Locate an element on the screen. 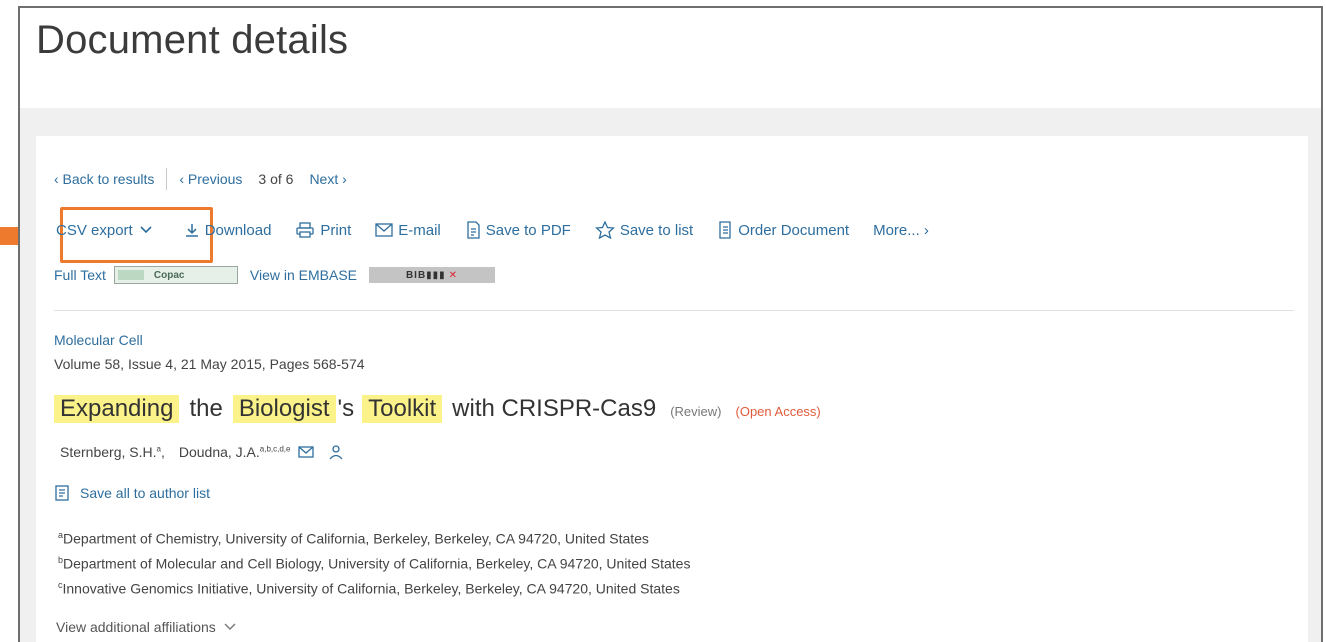  order-document-label: Order Document is located at coordinates (794, 230).